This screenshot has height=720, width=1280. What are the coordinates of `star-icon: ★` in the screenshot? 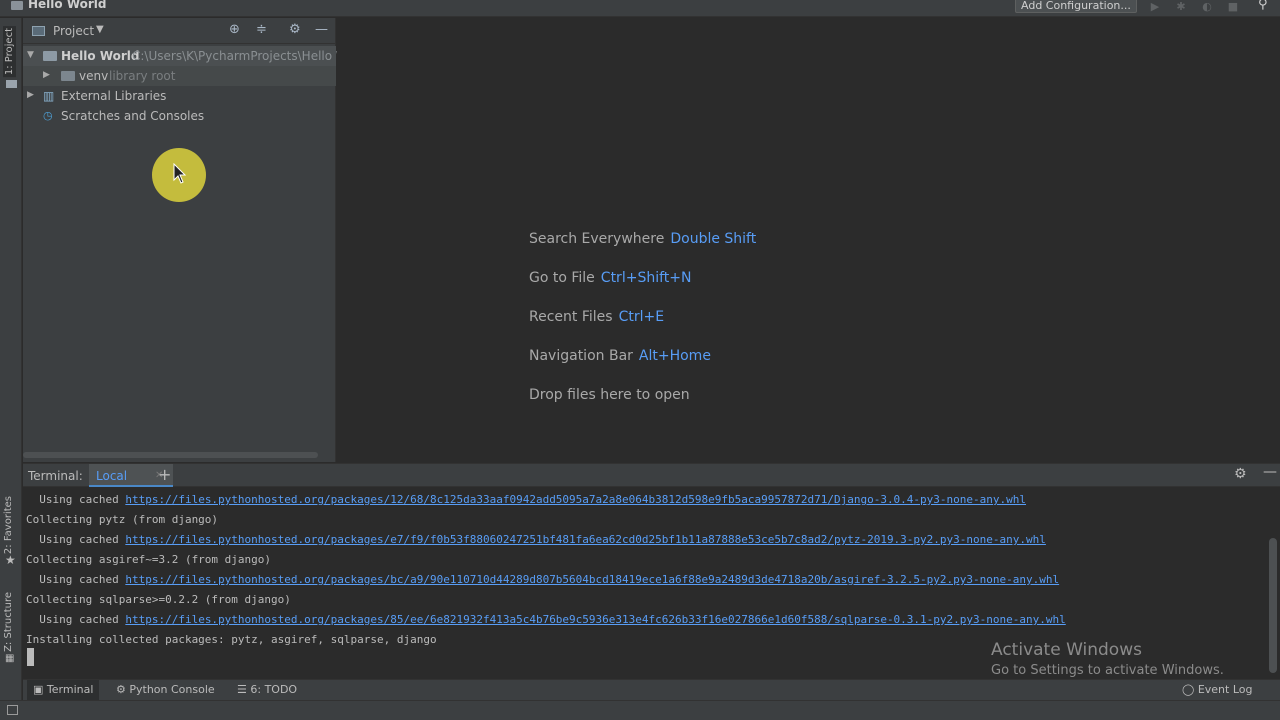 It's located at (10, 560).